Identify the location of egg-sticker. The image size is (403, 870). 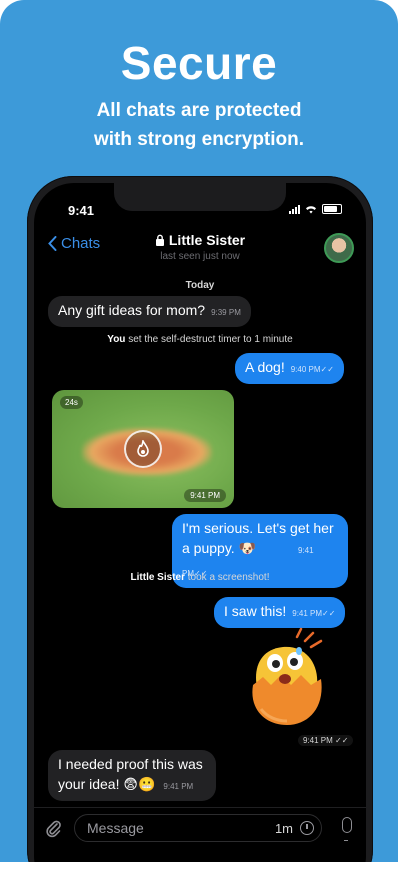
(287, 677).